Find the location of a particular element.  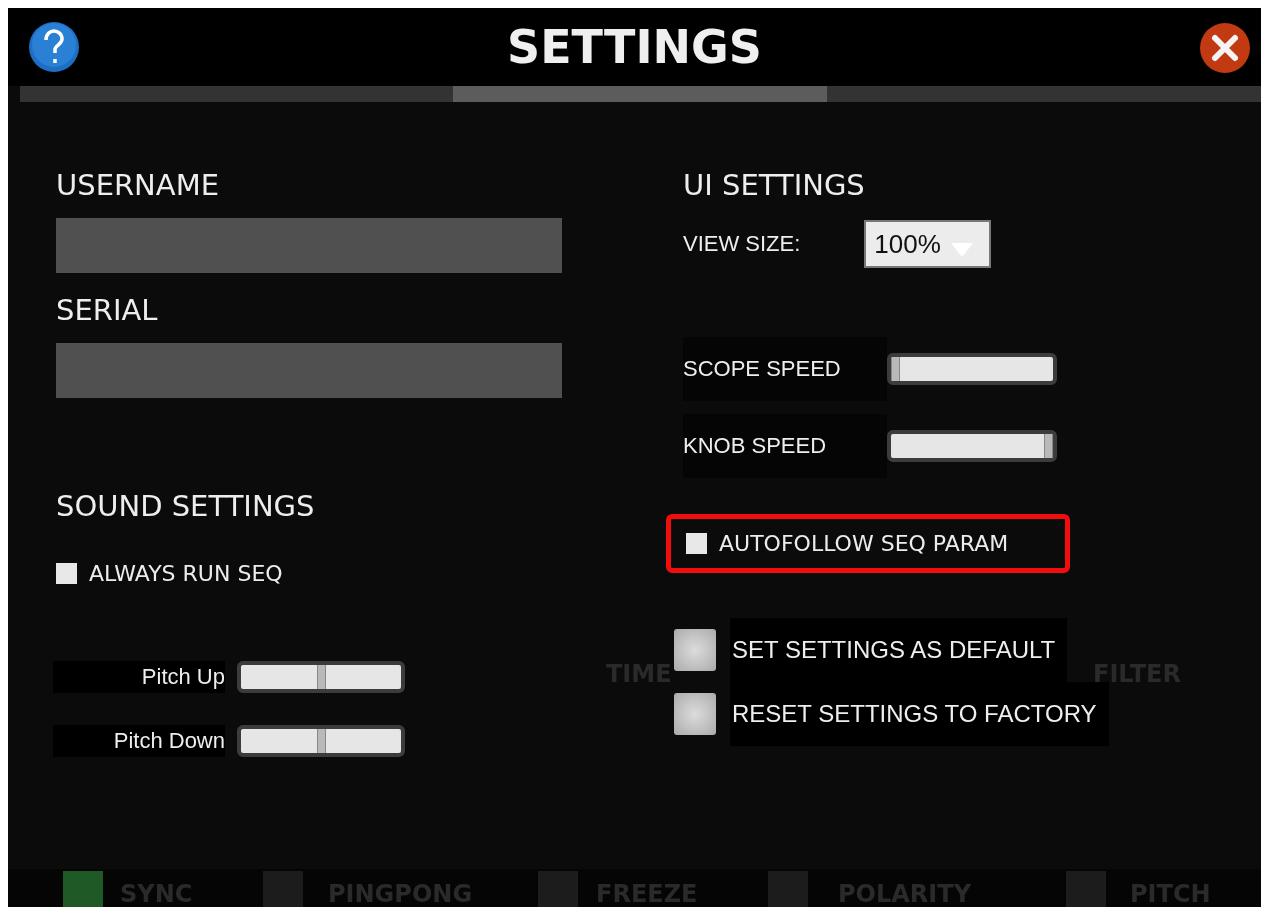

help-icon is located at coordinates (54, 47).